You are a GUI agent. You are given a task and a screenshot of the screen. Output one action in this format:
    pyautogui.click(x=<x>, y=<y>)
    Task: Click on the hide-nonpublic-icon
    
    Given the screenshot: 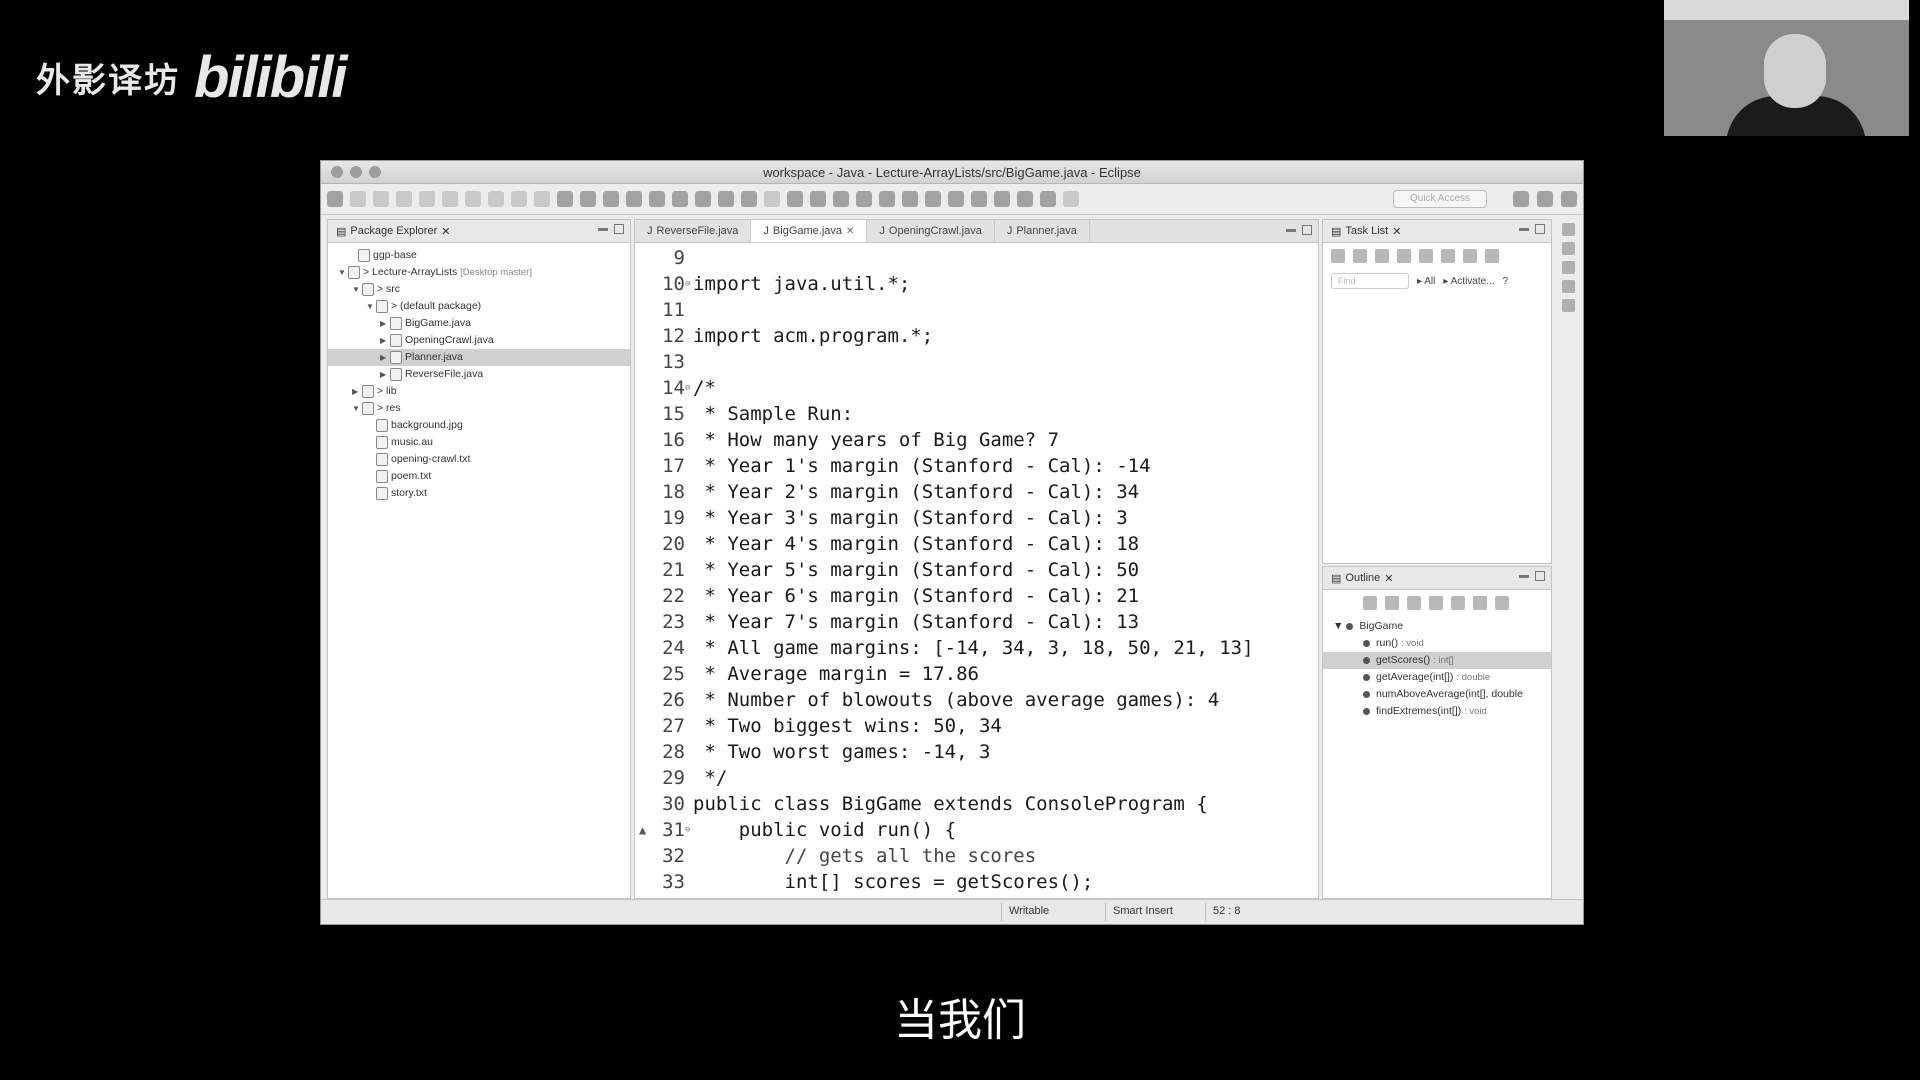 What is the action you would take?
    pyautogui.click(x=1436, y=603)
    